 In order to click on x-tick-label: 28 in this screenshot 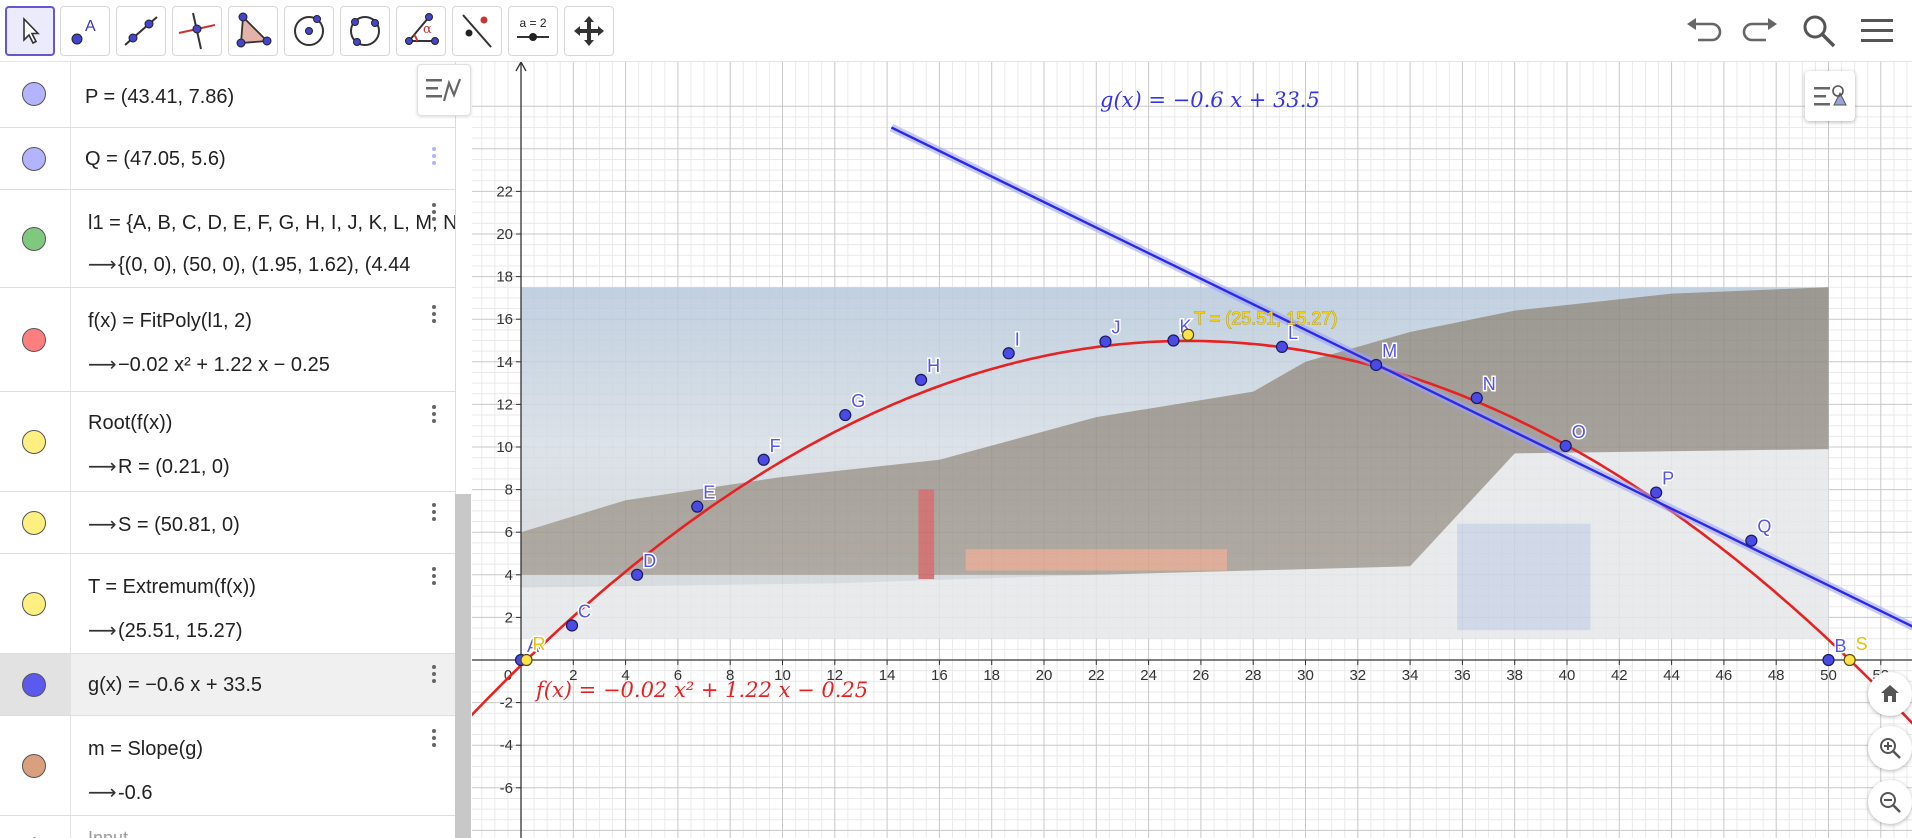, I will do `click(1253, 675)`.